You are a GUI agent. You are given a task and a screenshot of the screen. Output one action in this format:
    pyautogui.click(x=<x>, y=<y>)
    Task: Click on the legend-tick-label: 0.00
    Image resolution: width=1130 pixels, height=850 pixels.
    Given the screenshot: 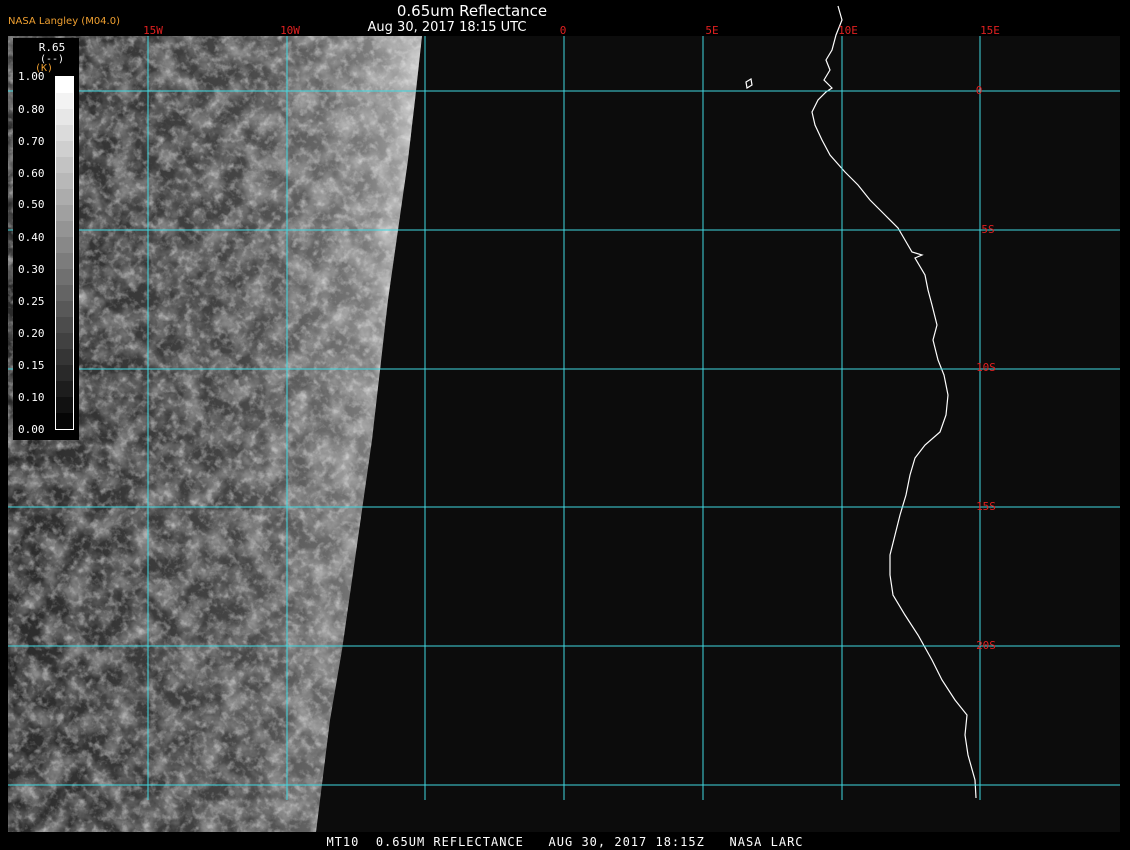 What is the action you would take?
    pyautogui.click(x=31, y=429)
    